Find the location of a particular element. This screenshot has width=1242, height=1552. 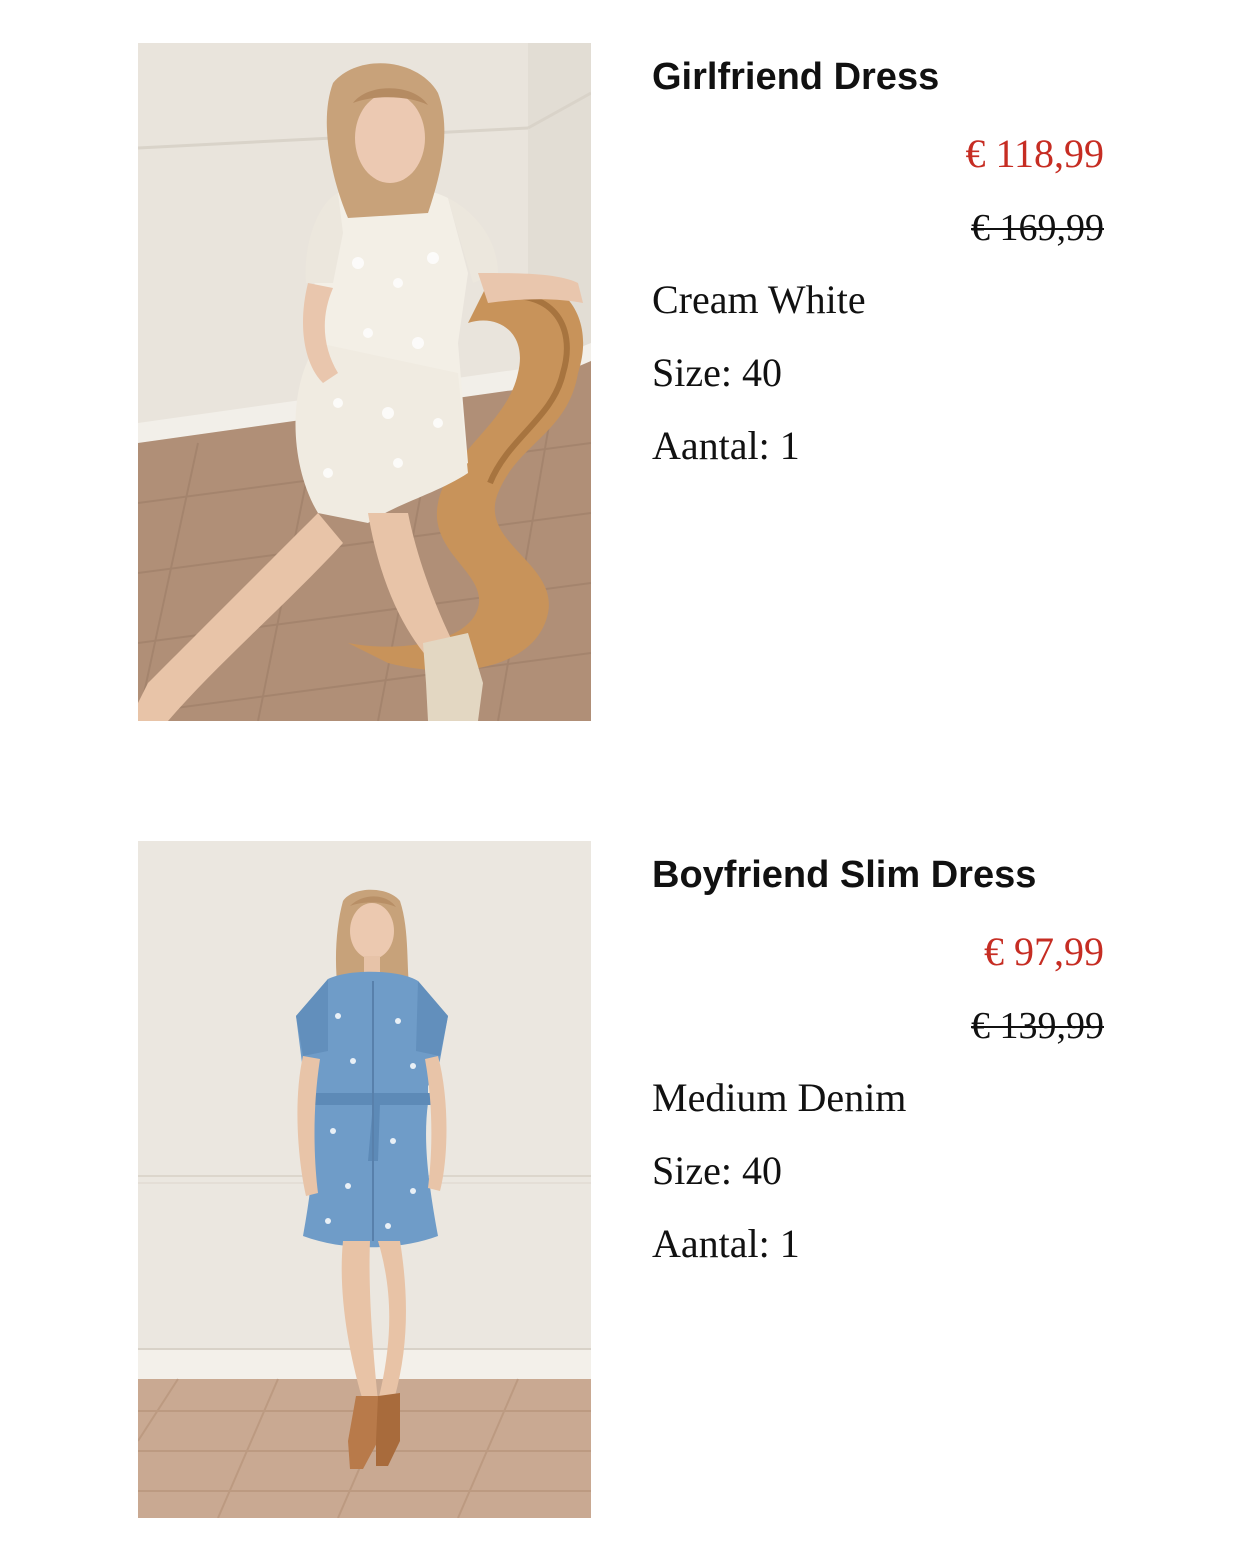

sale-price: € 118,99 is located at coordinates (1034, 153).